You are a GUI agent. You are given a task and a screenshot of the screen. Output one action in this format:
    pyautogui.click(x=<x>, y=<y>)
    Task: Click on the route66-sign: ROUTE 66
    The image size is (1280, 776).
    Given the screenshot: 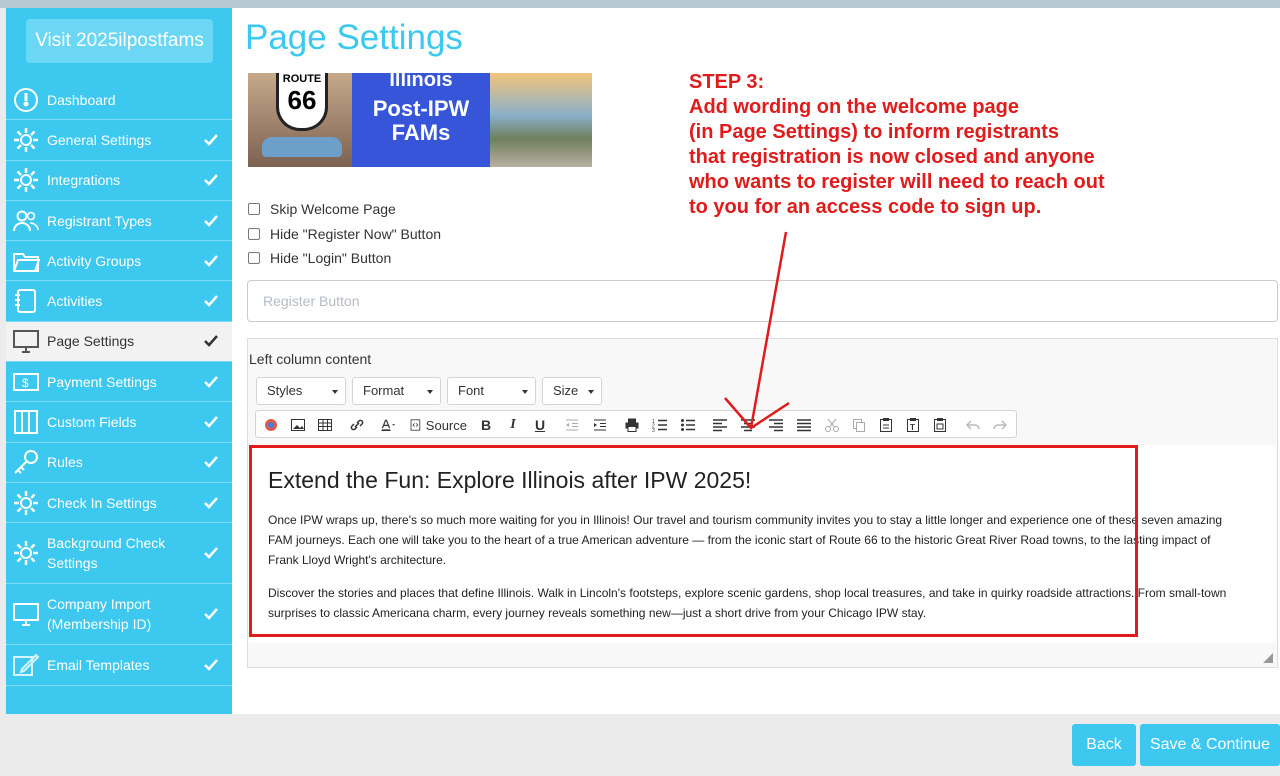 What is the action you would take?
    pyautogui.click(x=302, y=102)
    